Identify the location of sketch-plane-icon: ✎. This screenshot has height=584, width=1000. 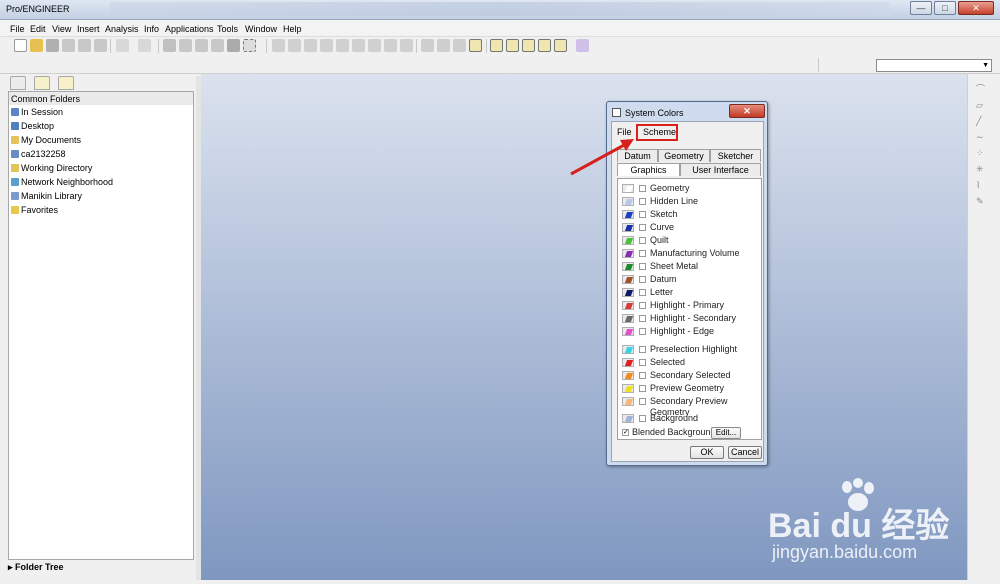
(982, 201).